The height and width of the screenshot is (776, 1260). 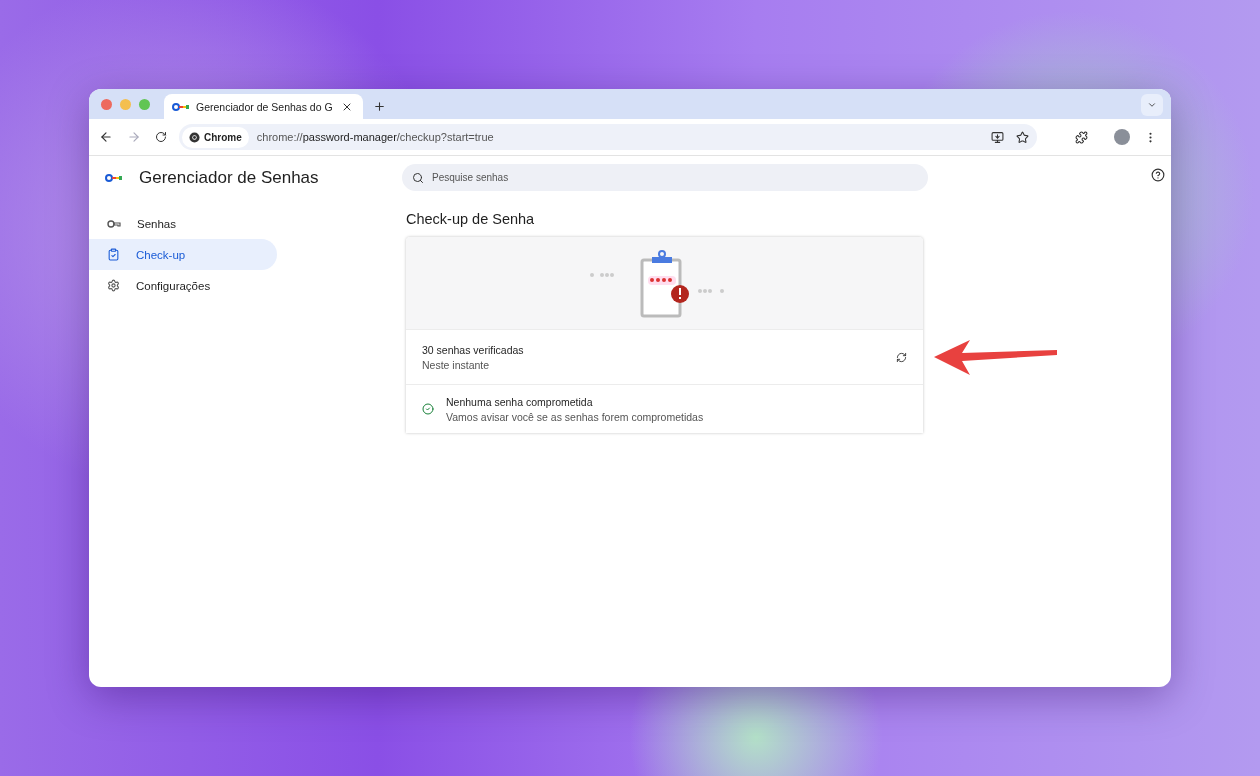 What do you see at coordinates (134, 137) in the screenshot?
I see `arrow-right-icon` at bounding box center [134, 137].